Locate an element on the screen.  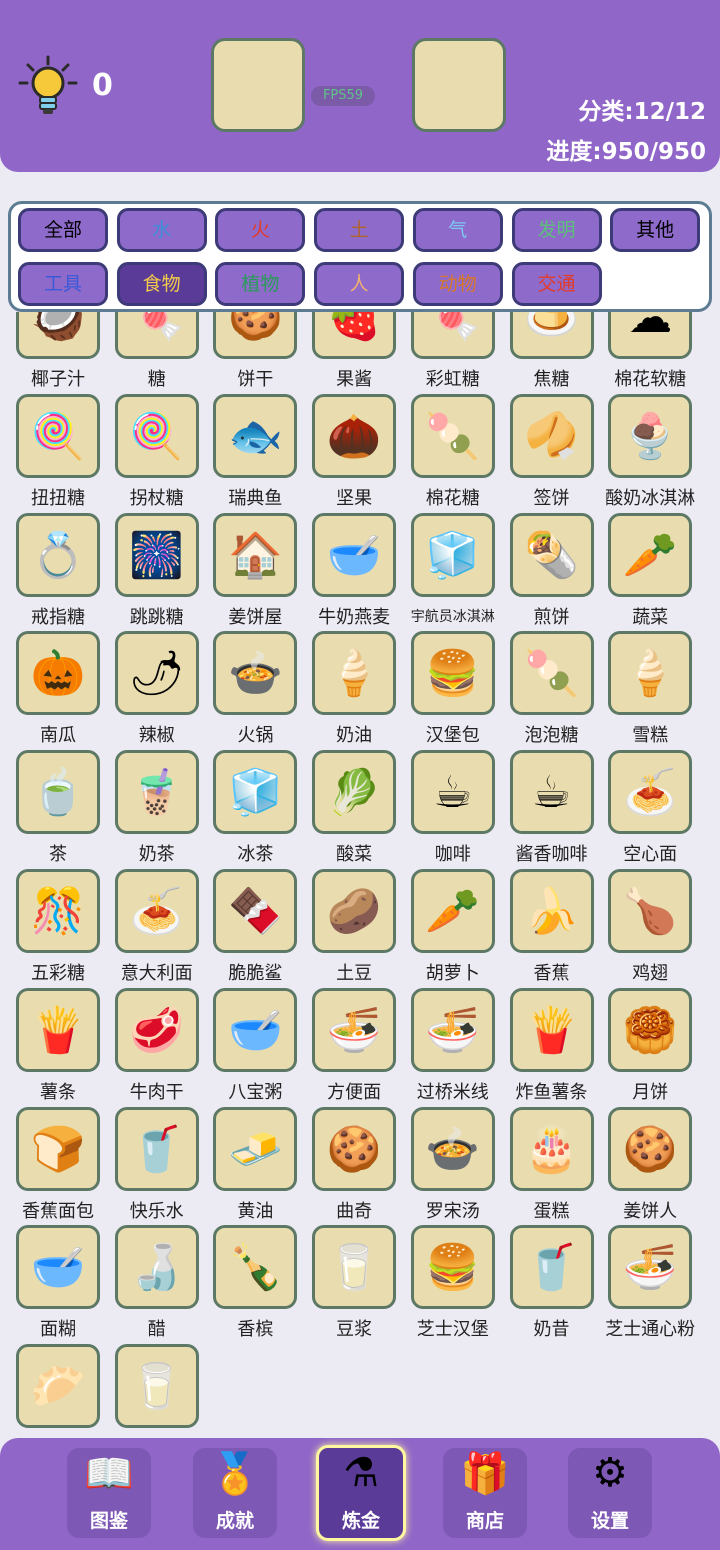
filter-chip-4: 气 is located at coordinates (457, 230).